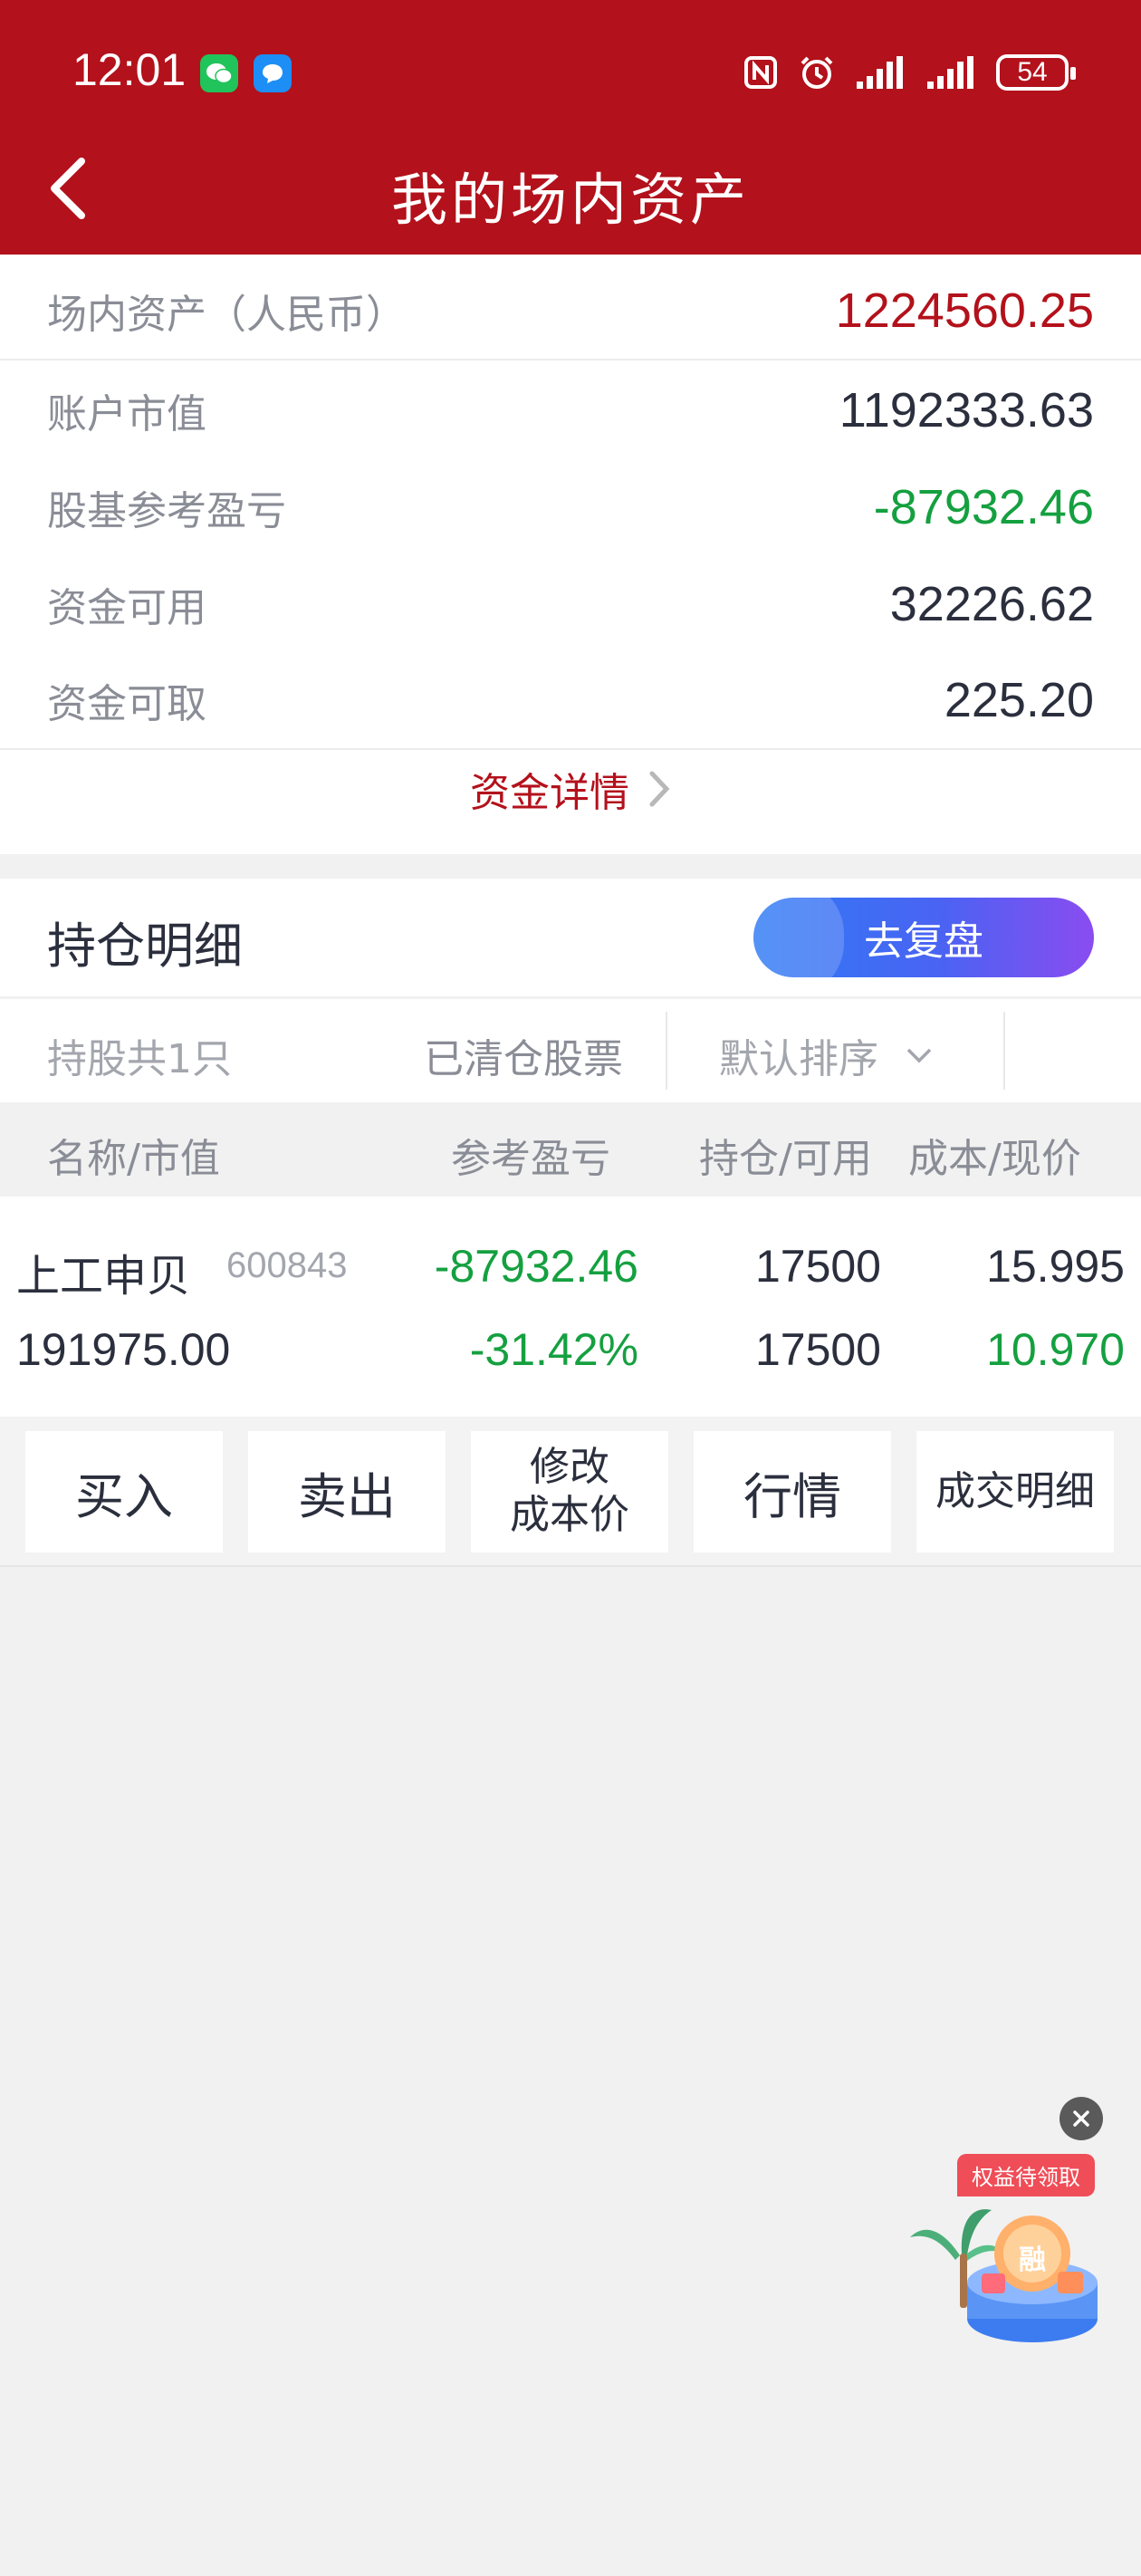  What do you see at coordinates (785, 1159) in the screenshot?
I see `column-header-position: 持仓/可用` at bounding box center [785, 1159].